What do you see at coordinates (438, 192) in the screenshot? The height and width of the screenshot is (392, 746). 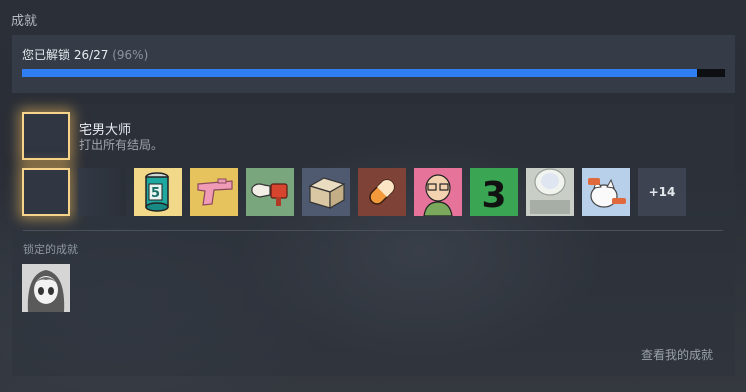 I see `glasses-man-icon` at bounding box center [438, 192].